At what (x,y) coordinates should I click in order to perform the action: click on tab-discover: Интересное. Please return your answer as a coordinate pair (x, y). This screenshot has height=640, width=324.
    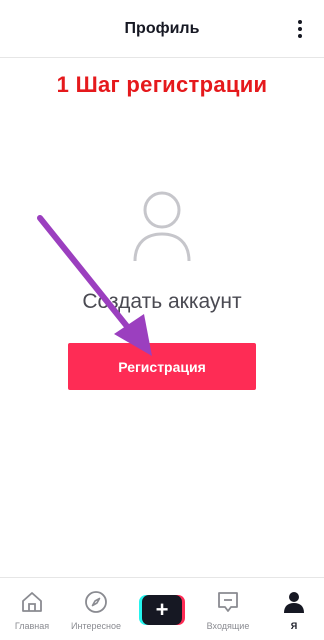
    Looking at the image, I should click on (96, 609).